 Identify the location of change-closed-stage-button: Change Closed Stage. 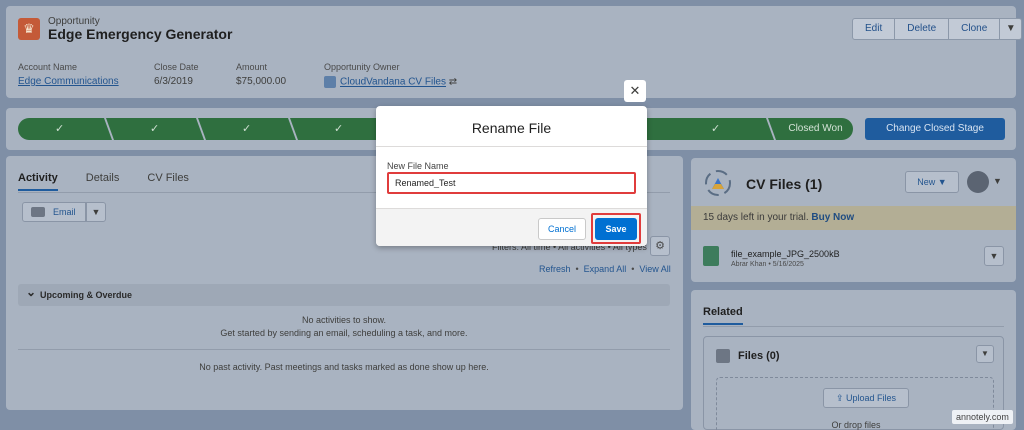
(935, 129).